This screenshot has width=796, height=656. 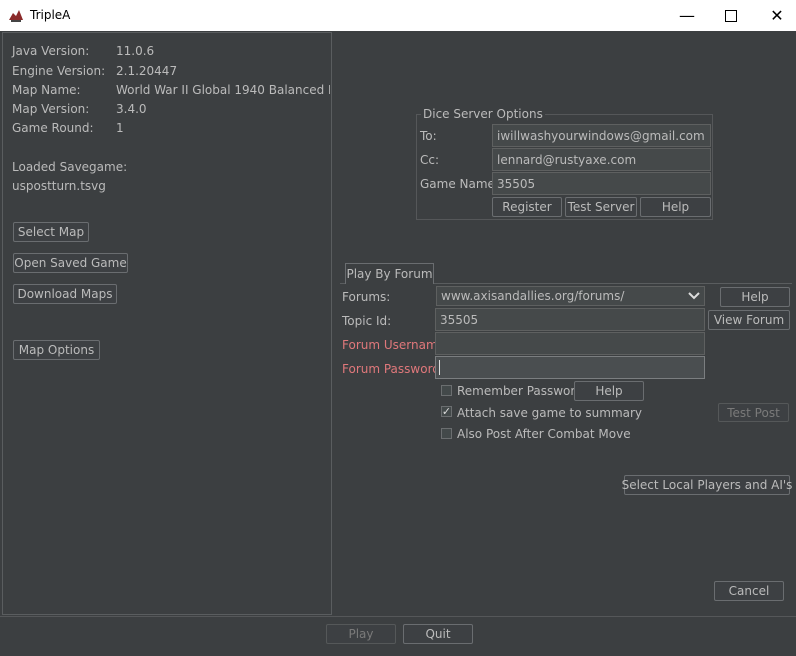 I want to click on forums-selected-value: www.axisandallies.org/forums/, so click(x=533, y=296).